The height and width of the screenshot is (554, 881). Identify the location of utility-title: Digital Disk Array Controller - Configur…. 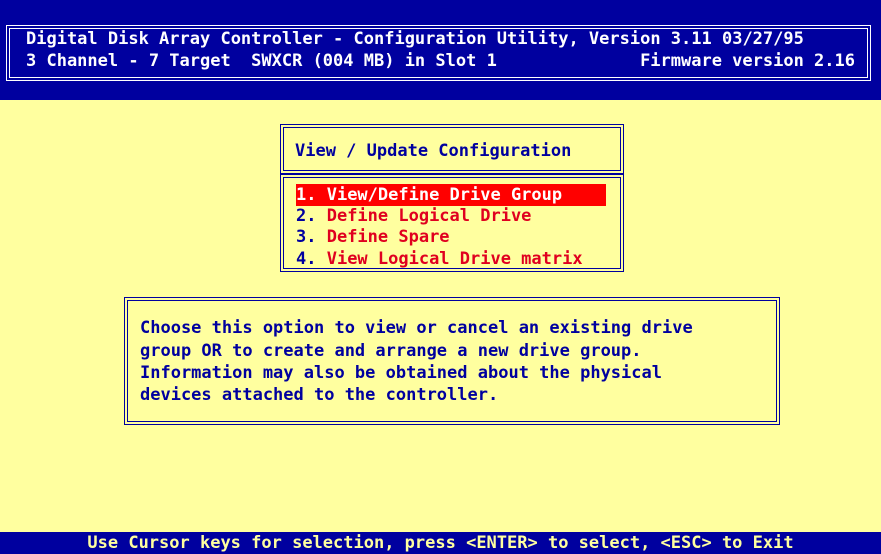
(415, 39).